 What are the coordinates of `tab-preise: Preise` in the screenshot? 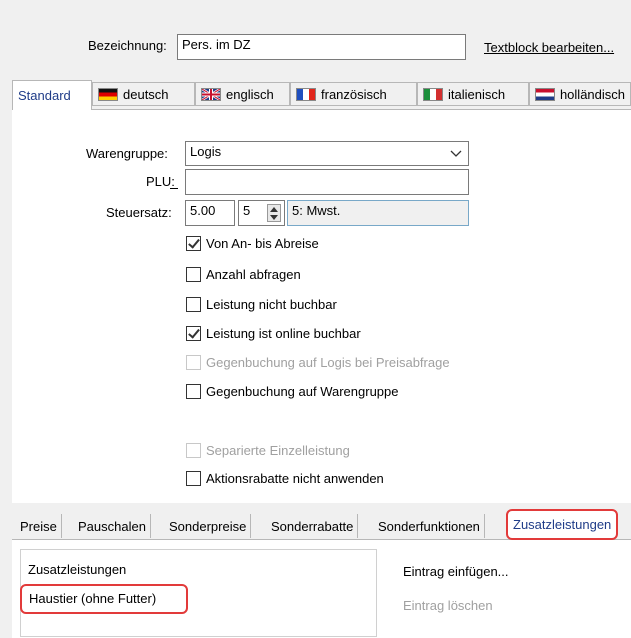 It's located at (39, 526).